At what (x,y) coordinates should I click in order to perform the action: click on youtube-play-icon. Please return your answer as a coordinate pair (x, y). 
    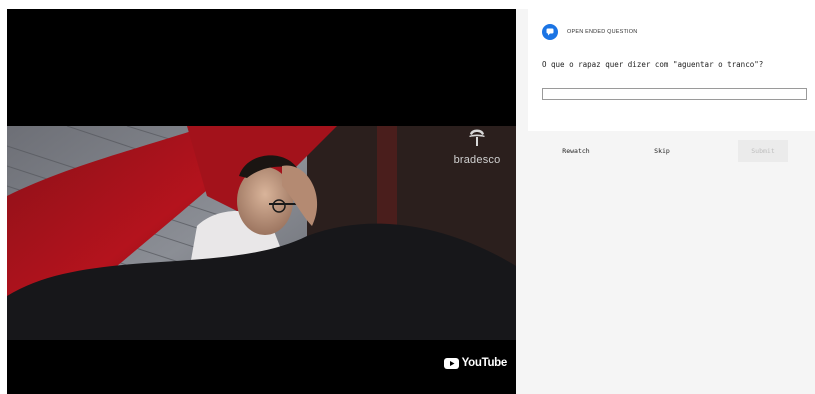
    Looking at the image, I should click on (451, 363).